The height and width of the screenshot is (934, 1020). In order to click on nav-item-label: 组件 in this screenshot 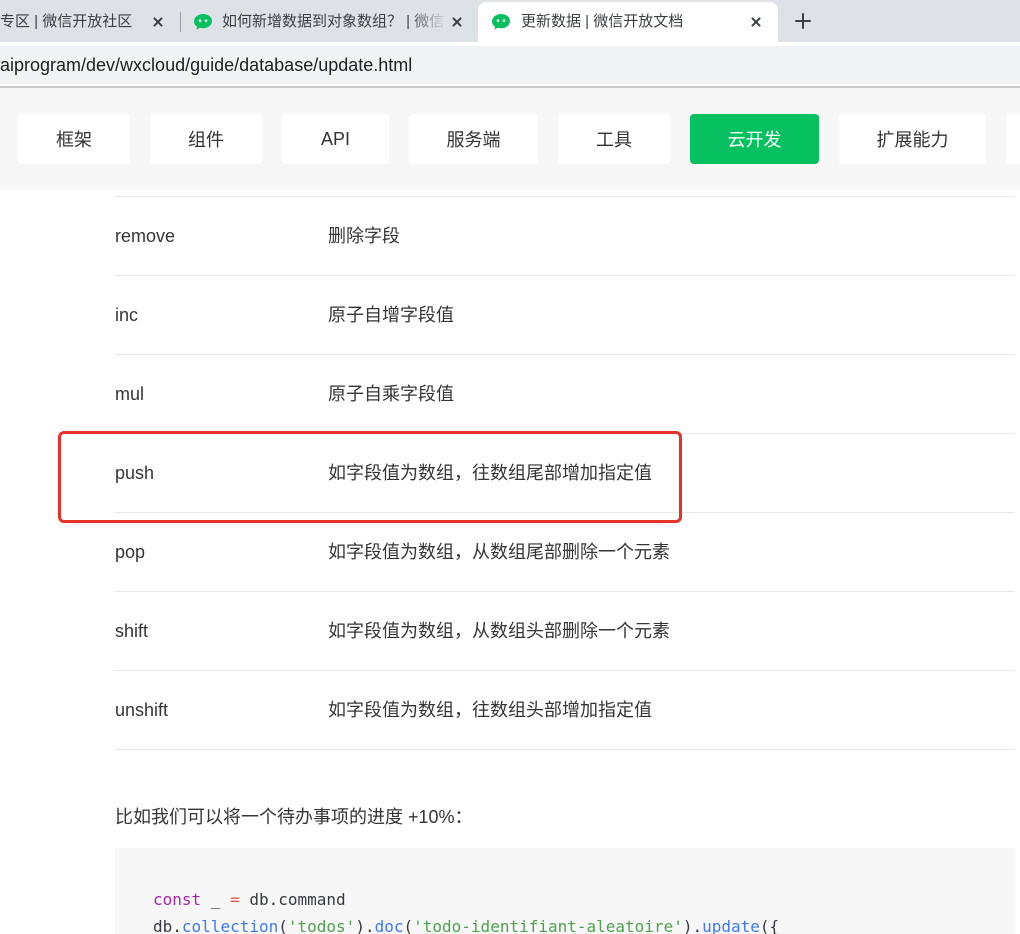, I will do `click(206, 140)`.